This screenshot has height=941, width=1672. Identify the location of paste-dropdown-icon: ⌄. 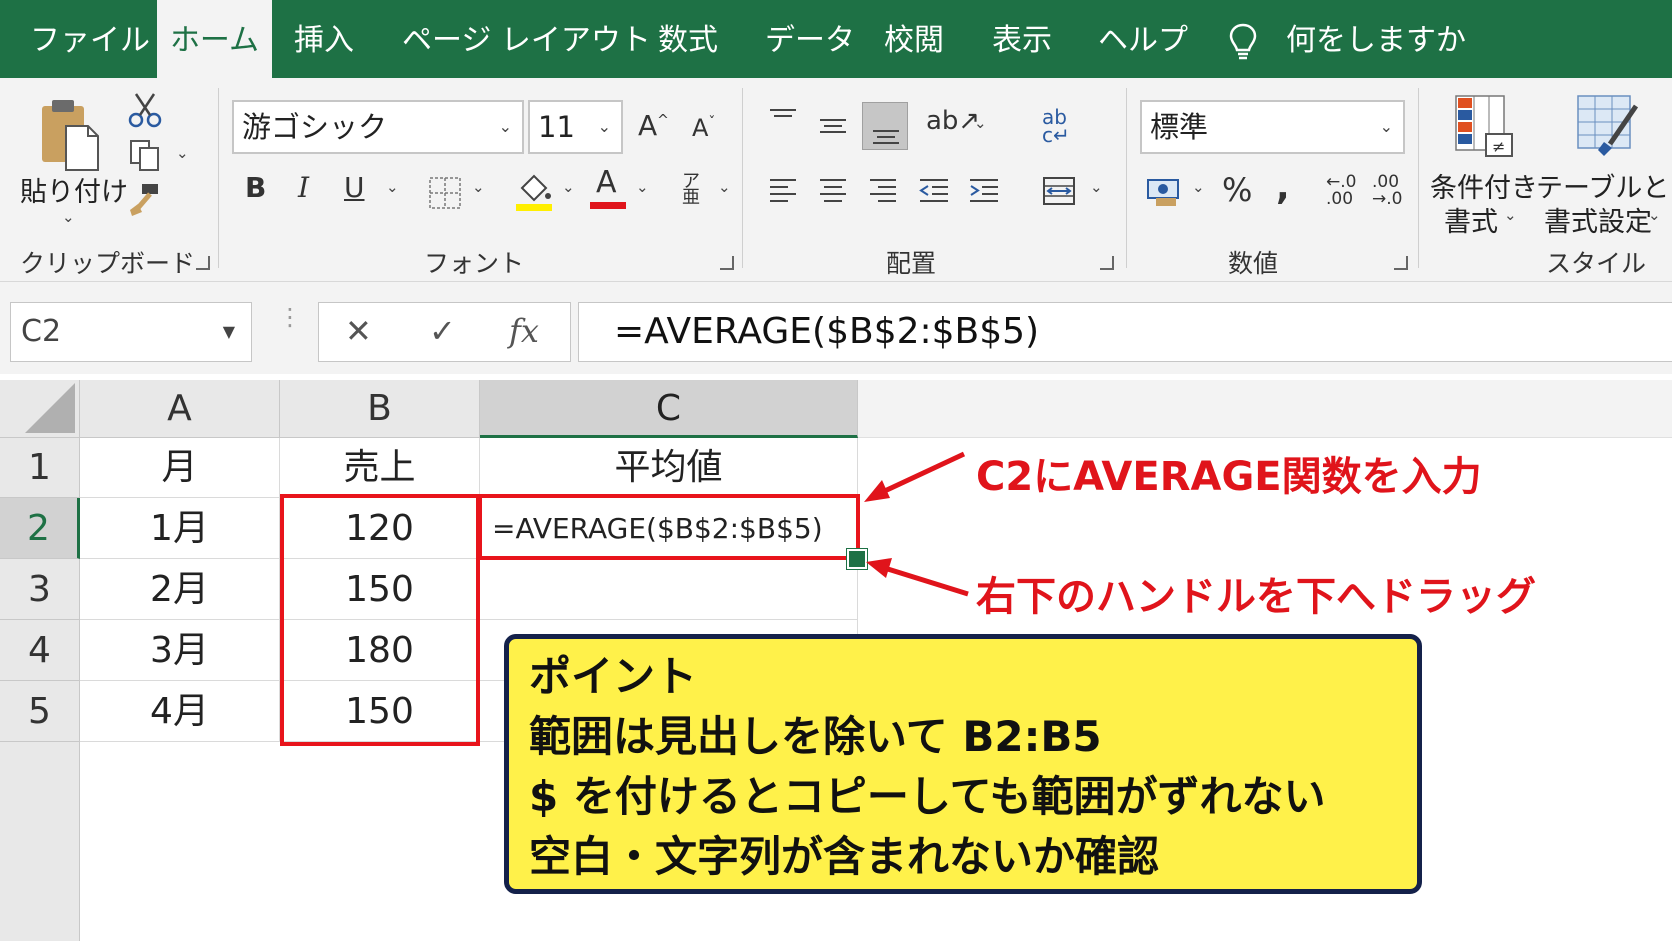
(68, 217).